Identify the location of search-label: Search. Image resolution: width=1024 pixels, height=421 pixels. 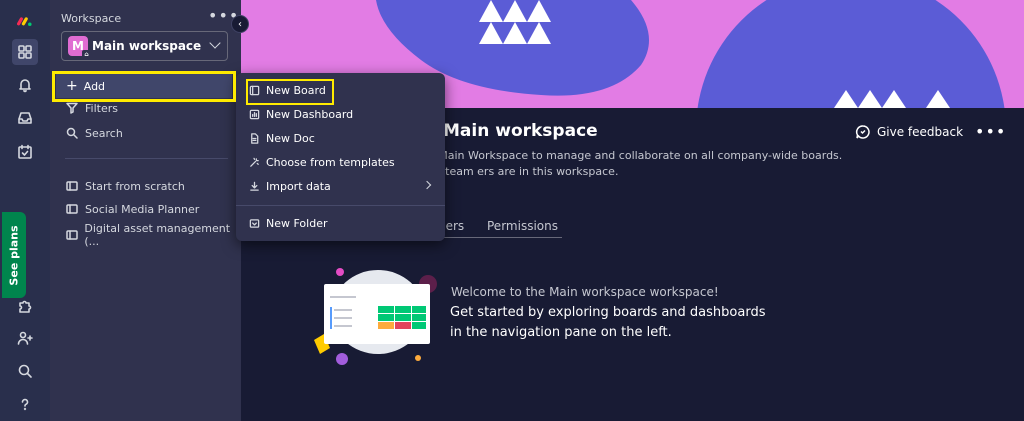
(104, 133).